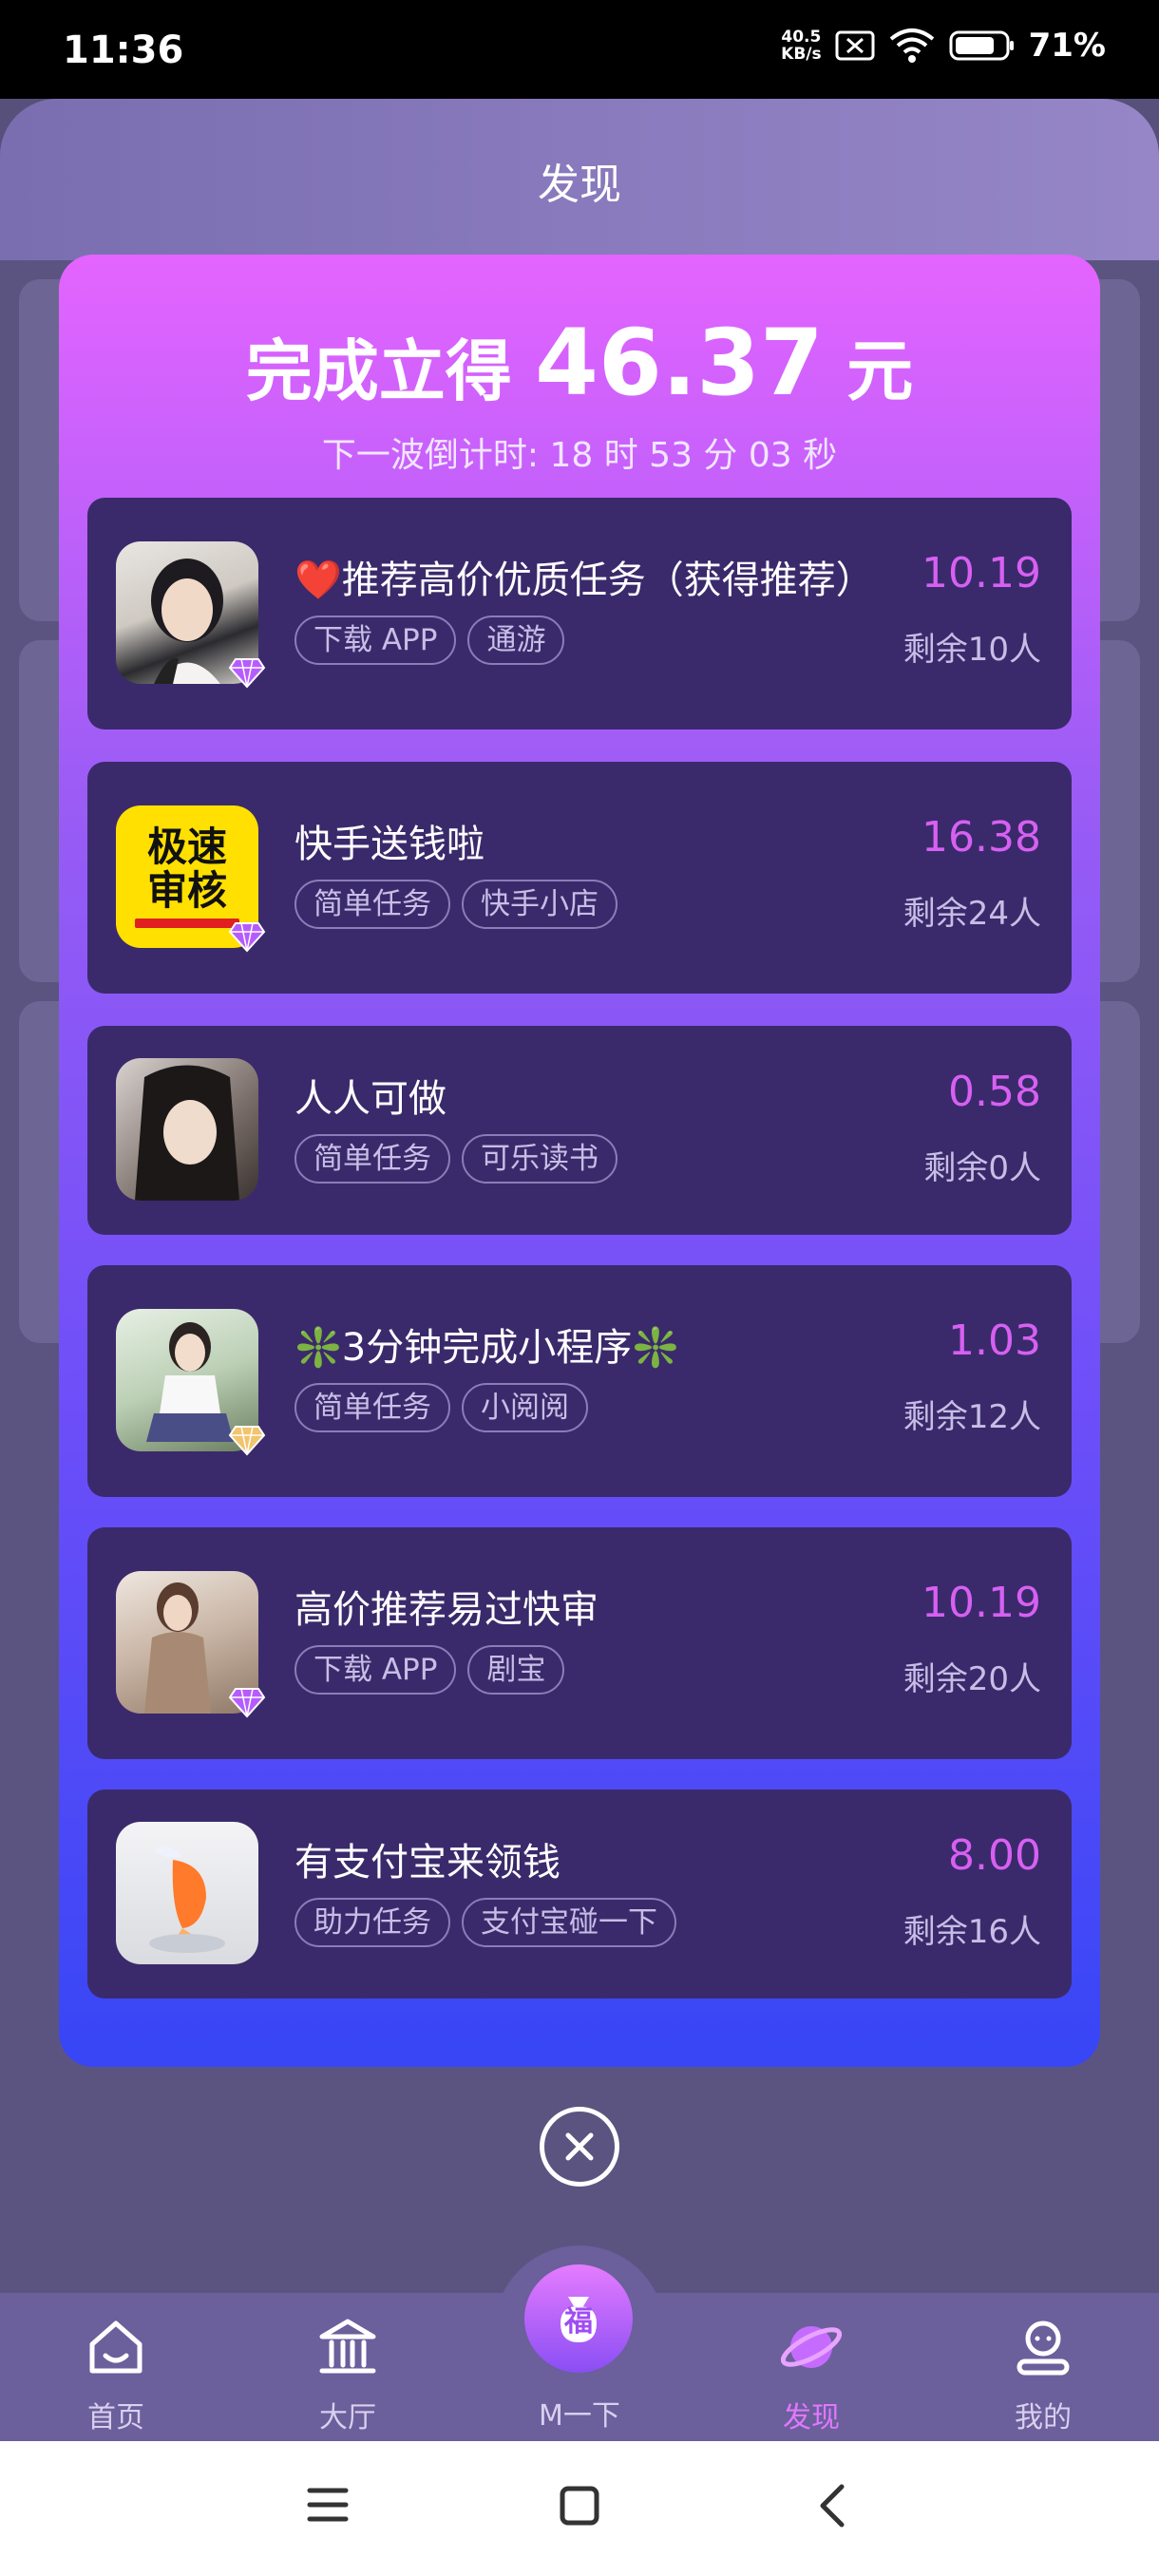 The image size is (1159, 2576). What do you see at coordinates (389, 844) in the screenshot?
I see `task-name: 快手送钱啦` at bounding box center [389, 844].